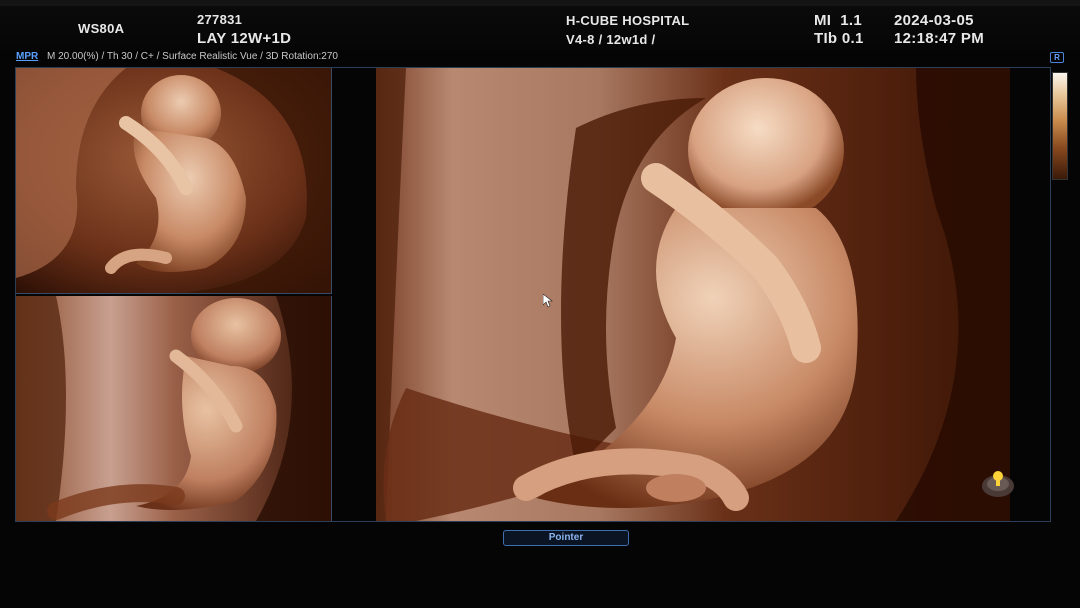 This screenshot has width=1080, height=608. What do you see at coordinates (1057, 57) in the screenshot?
I see `r-icon: R` at bounding box center [1057, 57].